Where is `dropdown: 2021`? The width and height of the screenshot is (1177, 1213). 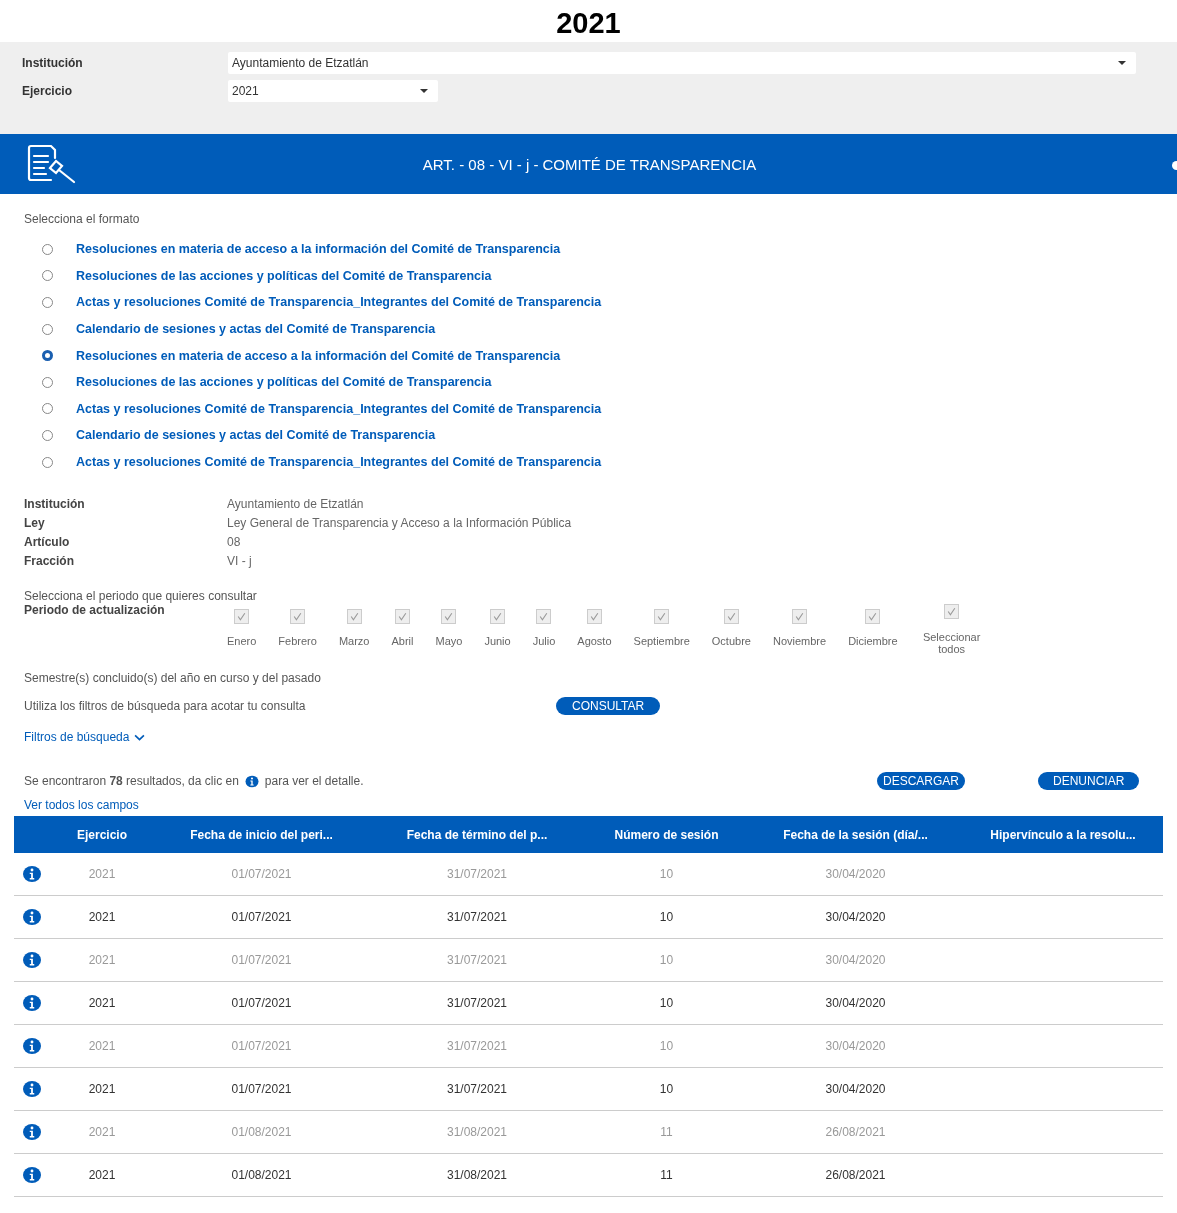 dropdown: 2021 is located at coordinates (333, 91).